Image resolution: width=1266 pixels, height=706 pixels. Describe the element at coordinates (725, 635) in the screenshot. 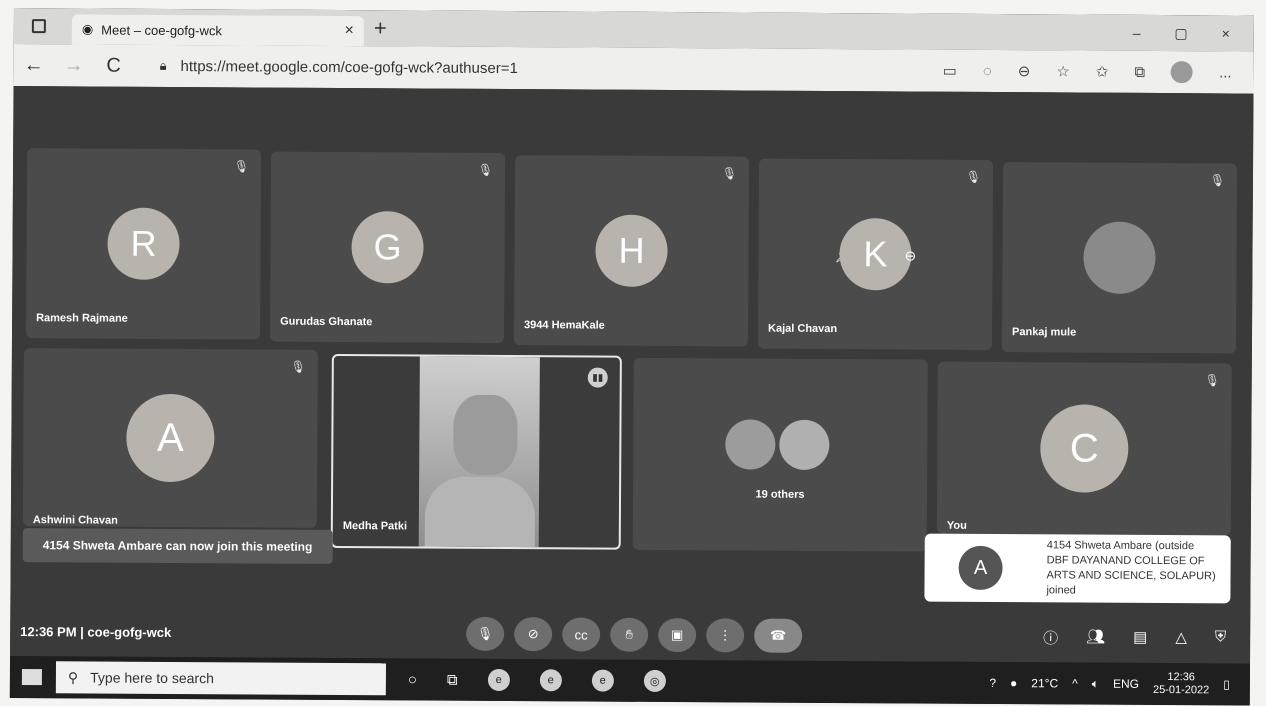

I see `more-options-button: ⋮` at that location.